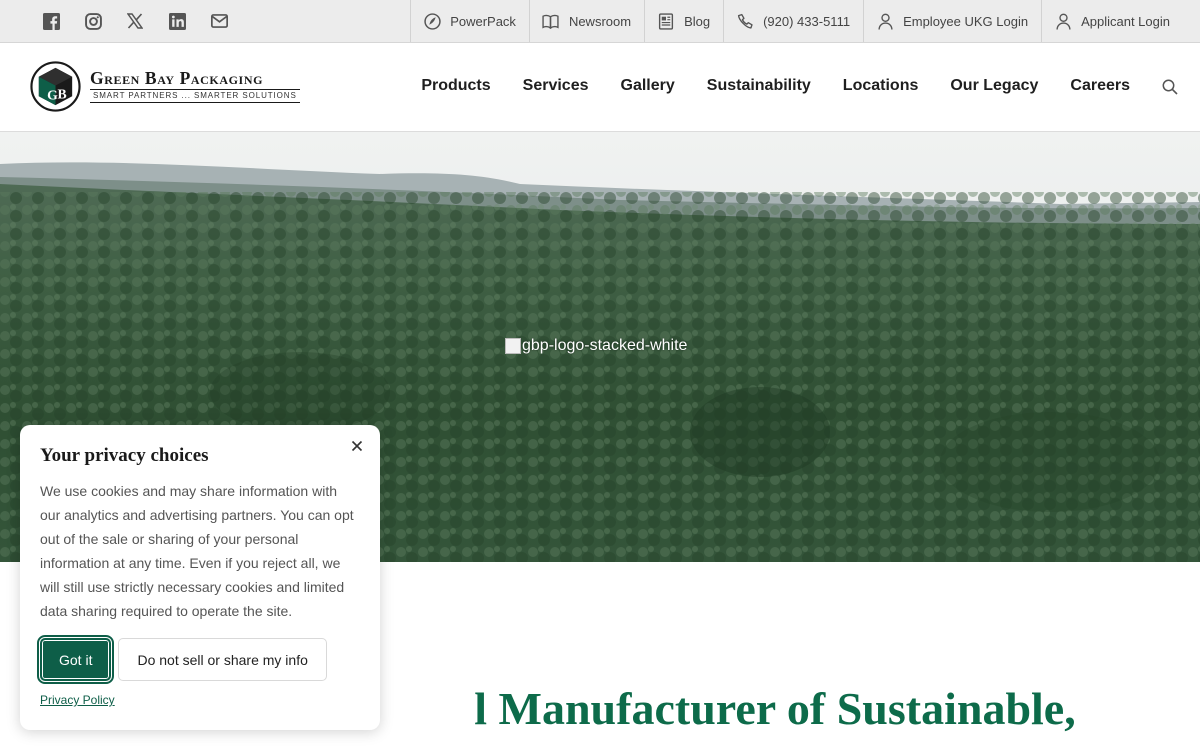 This screenshot has height=750, width=1200. I want to click on util-link-powerpack: PowerPack, so click(469, 21).